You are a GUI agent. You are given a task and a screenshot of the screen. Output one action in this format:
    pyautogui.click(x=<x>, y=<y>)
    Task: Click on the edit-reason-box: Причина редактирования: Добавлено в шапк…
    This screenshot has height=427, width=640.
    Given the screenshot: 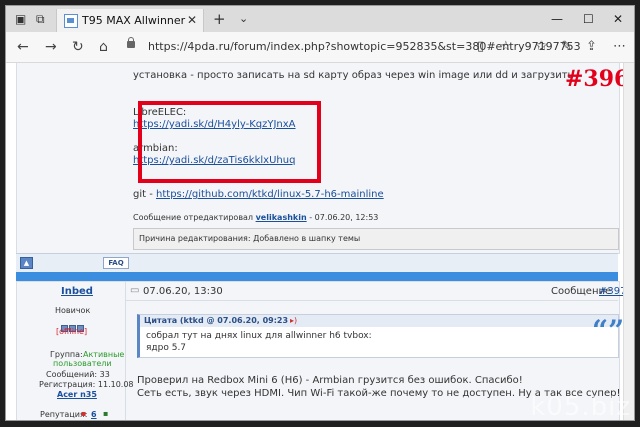 What is the action you would take?
    pyautogui.click(x=376, y=239)
    